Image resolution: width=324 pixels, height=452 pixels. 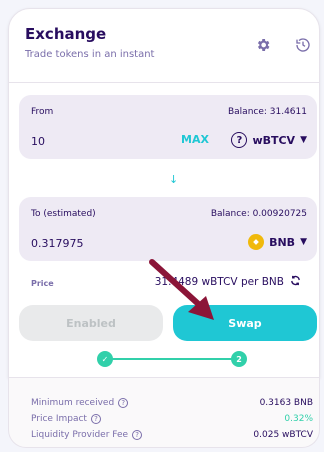 What do you see at coordinates (219, 282) in the screenshot?
I see `price-value: 31.4489 wBTCV per BNB` at bounding box center [219, 282].